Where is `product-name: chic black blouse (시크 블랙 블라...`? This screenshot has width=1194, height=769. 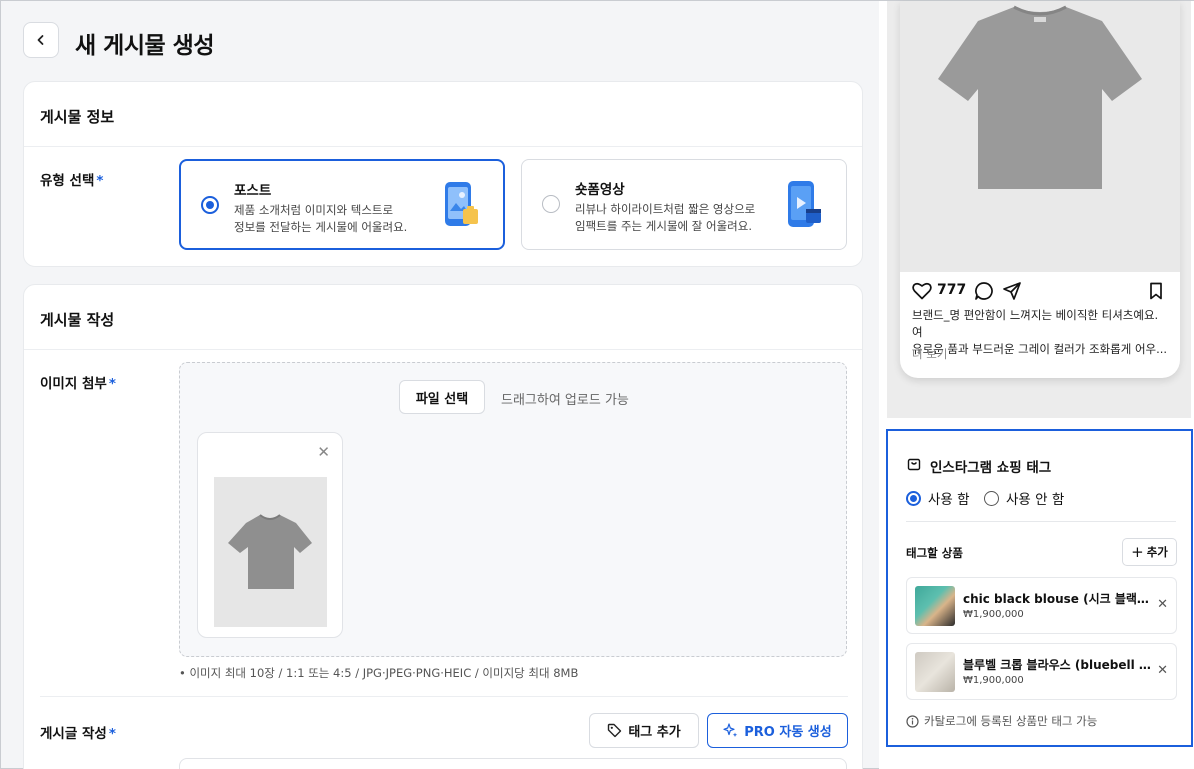
product-name: chic black blouse (시크 블랙 블라... is located at coordinates (1058, 599).